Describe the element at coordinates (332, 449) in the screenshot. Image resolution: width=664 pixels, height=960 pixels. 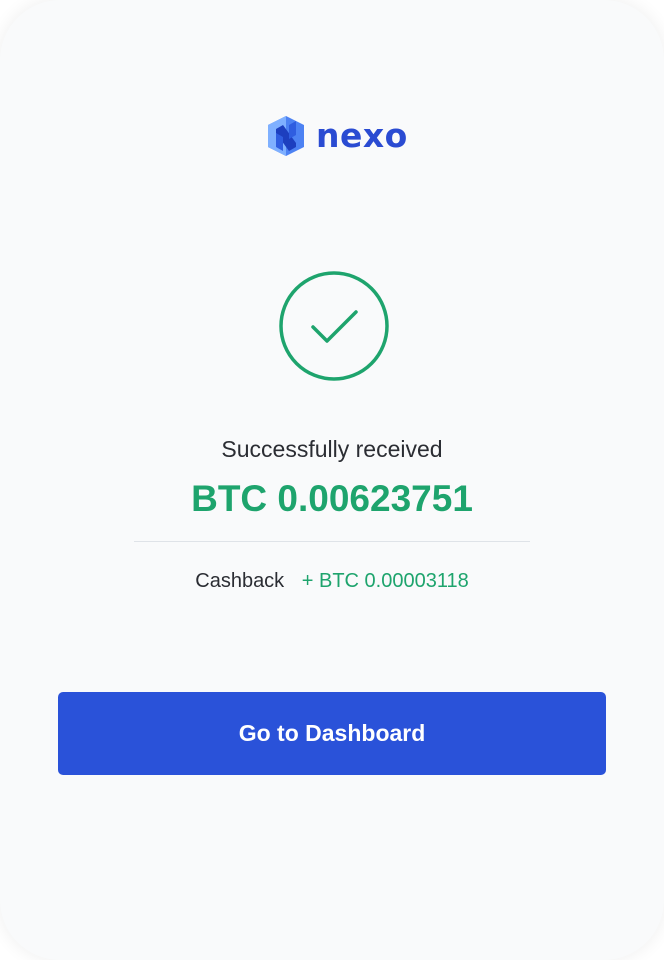
I see `status-label: Successfully received` at that location.